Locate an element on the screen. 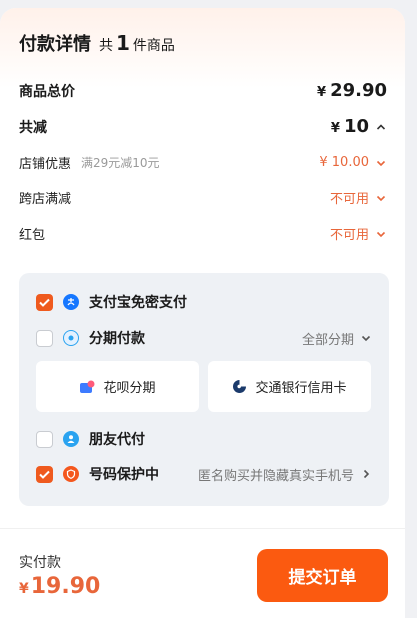 Image resolution: width=417 pixels, height=618 pixels. installment-checkbox is located at coordinates (44, 338).